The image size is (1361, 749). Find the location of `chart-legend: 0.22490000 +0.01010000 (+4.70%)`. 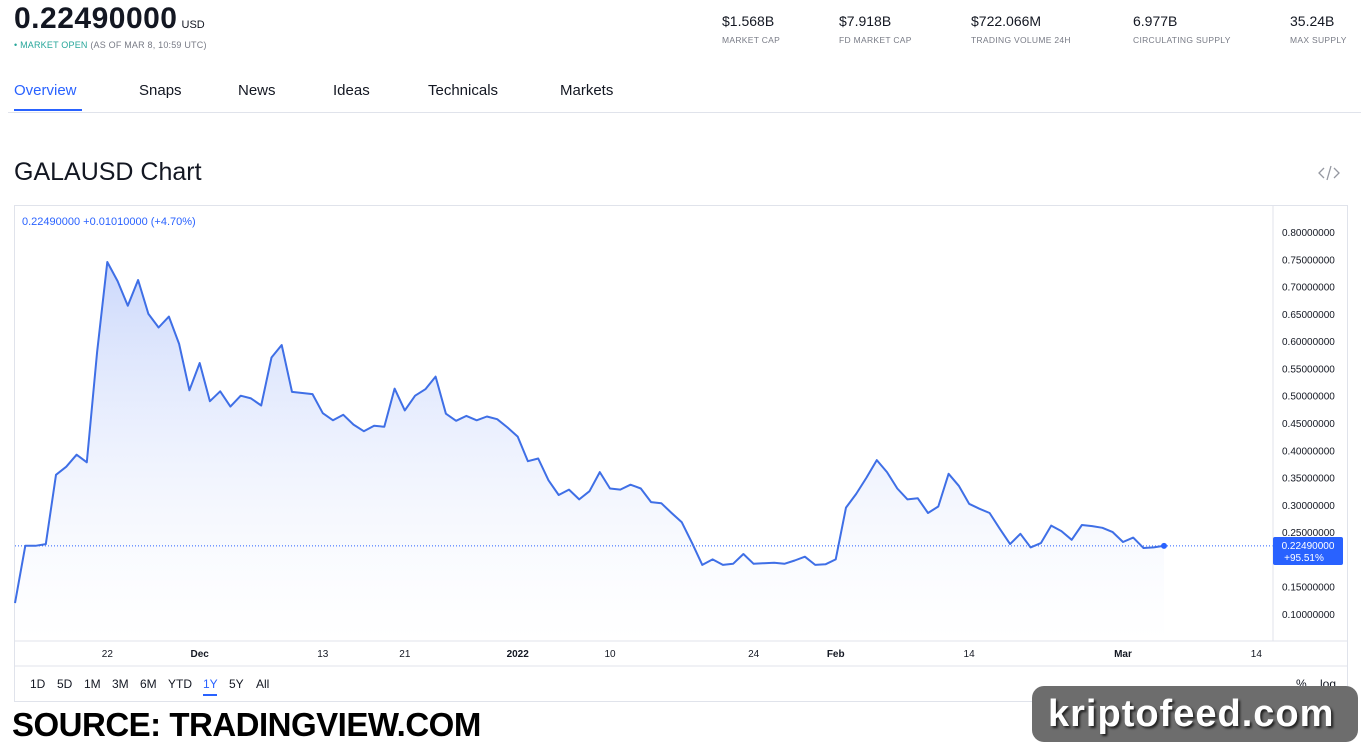

chart-legend: 0.22490000 +0.01010000 (+4.70%) is located at coordinates (109, 222).